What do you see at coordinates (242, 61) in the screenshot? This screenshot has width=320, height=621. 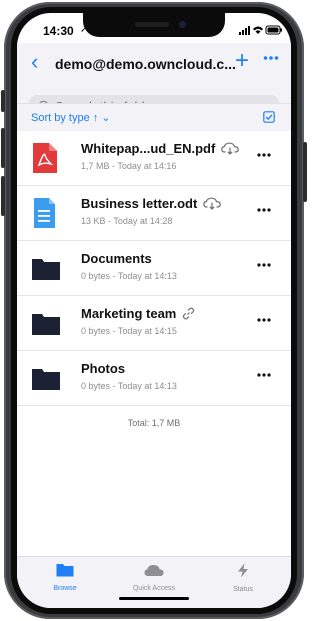 I see `add-plus-icon: +` at bounding box center [242, 61].